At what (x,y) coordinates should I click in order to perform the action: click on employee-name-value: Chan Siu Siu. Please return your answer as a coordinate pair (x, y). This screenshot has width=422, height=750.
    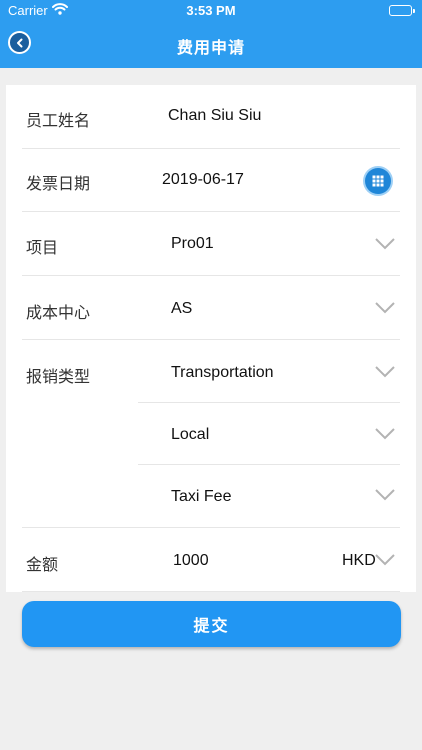
    Looking at the image, I should click on (215, 115).